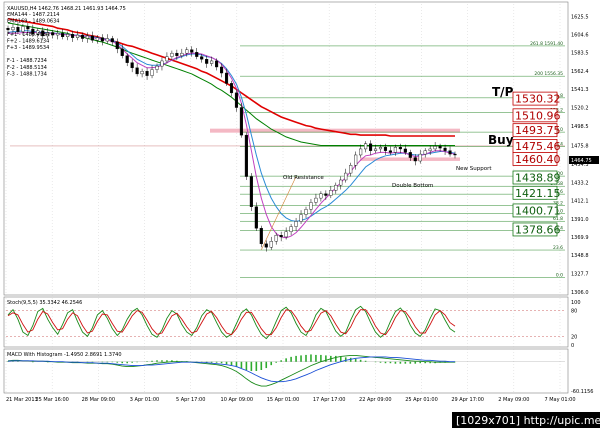 This screenshot has width=600, height=428. Describe the element at coordinates (559, 275) in the screenshot. I see `fib-label: 0.0` at that location.